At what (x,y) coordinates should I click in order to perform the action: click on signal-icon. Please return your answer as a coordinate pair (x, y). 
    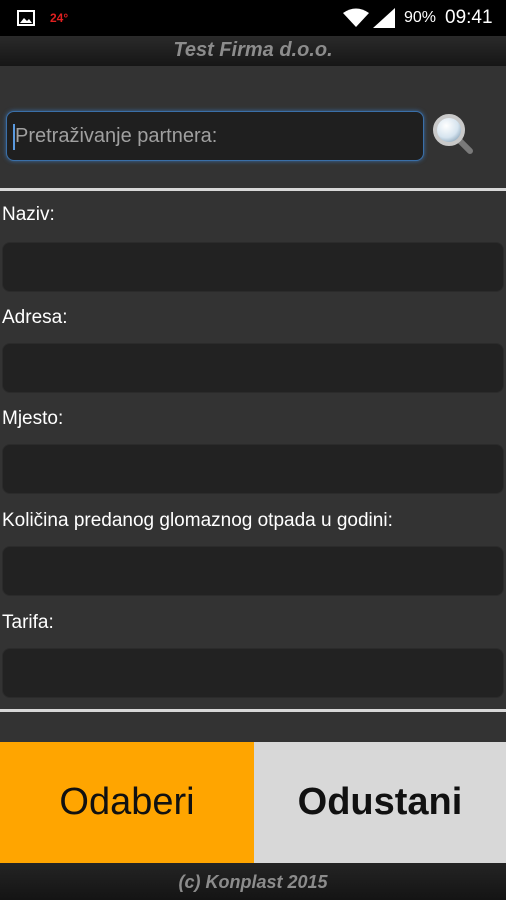
    Looking at the image, I should click on (384, 18).